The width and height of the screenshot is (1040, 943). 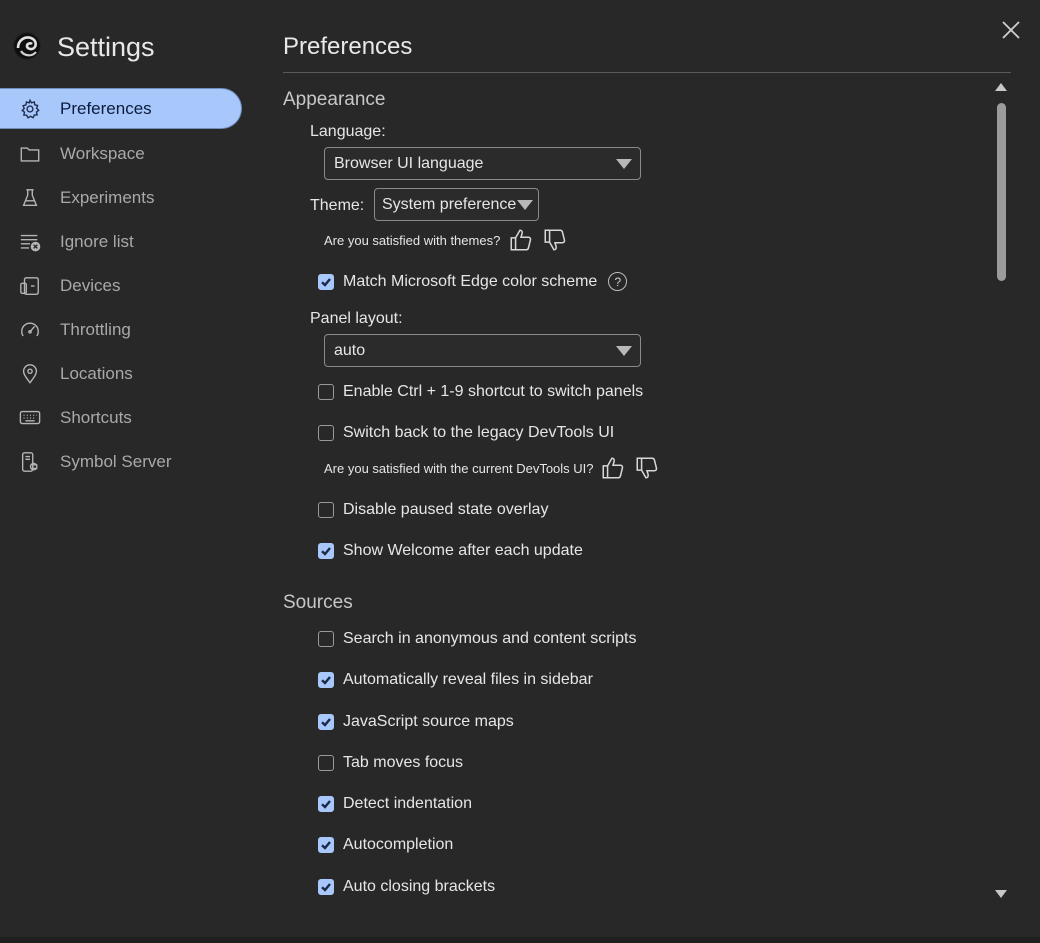 I want to click on sidebar-item-devices: Devices, so click(x=121, y=286).